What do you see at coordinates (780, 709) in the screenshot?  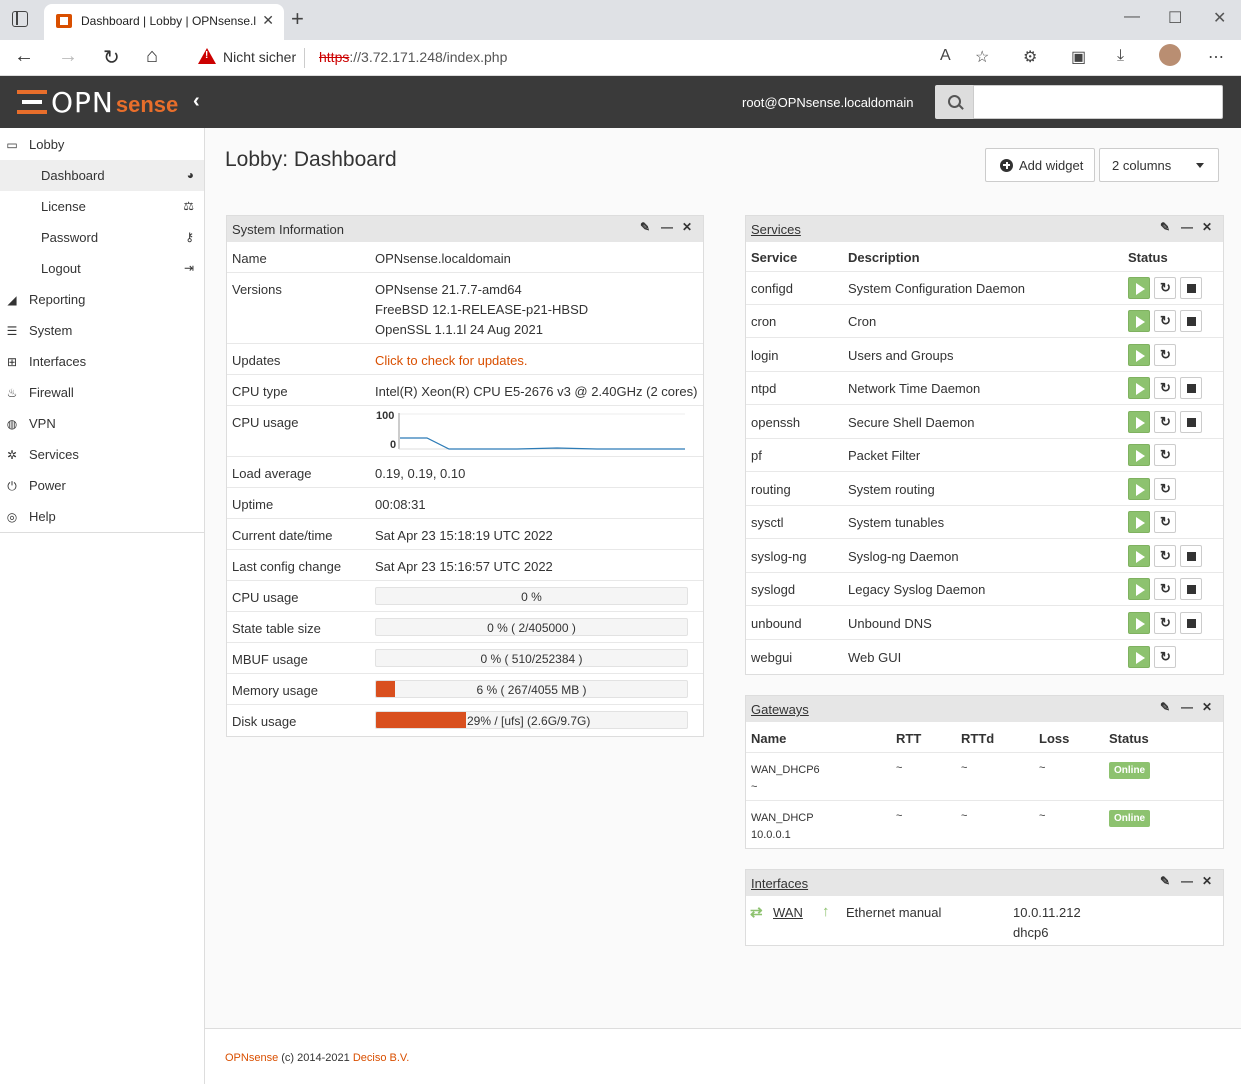 I see `gateways-widget-title-link: Gateways` at bounding box center [780, 709].